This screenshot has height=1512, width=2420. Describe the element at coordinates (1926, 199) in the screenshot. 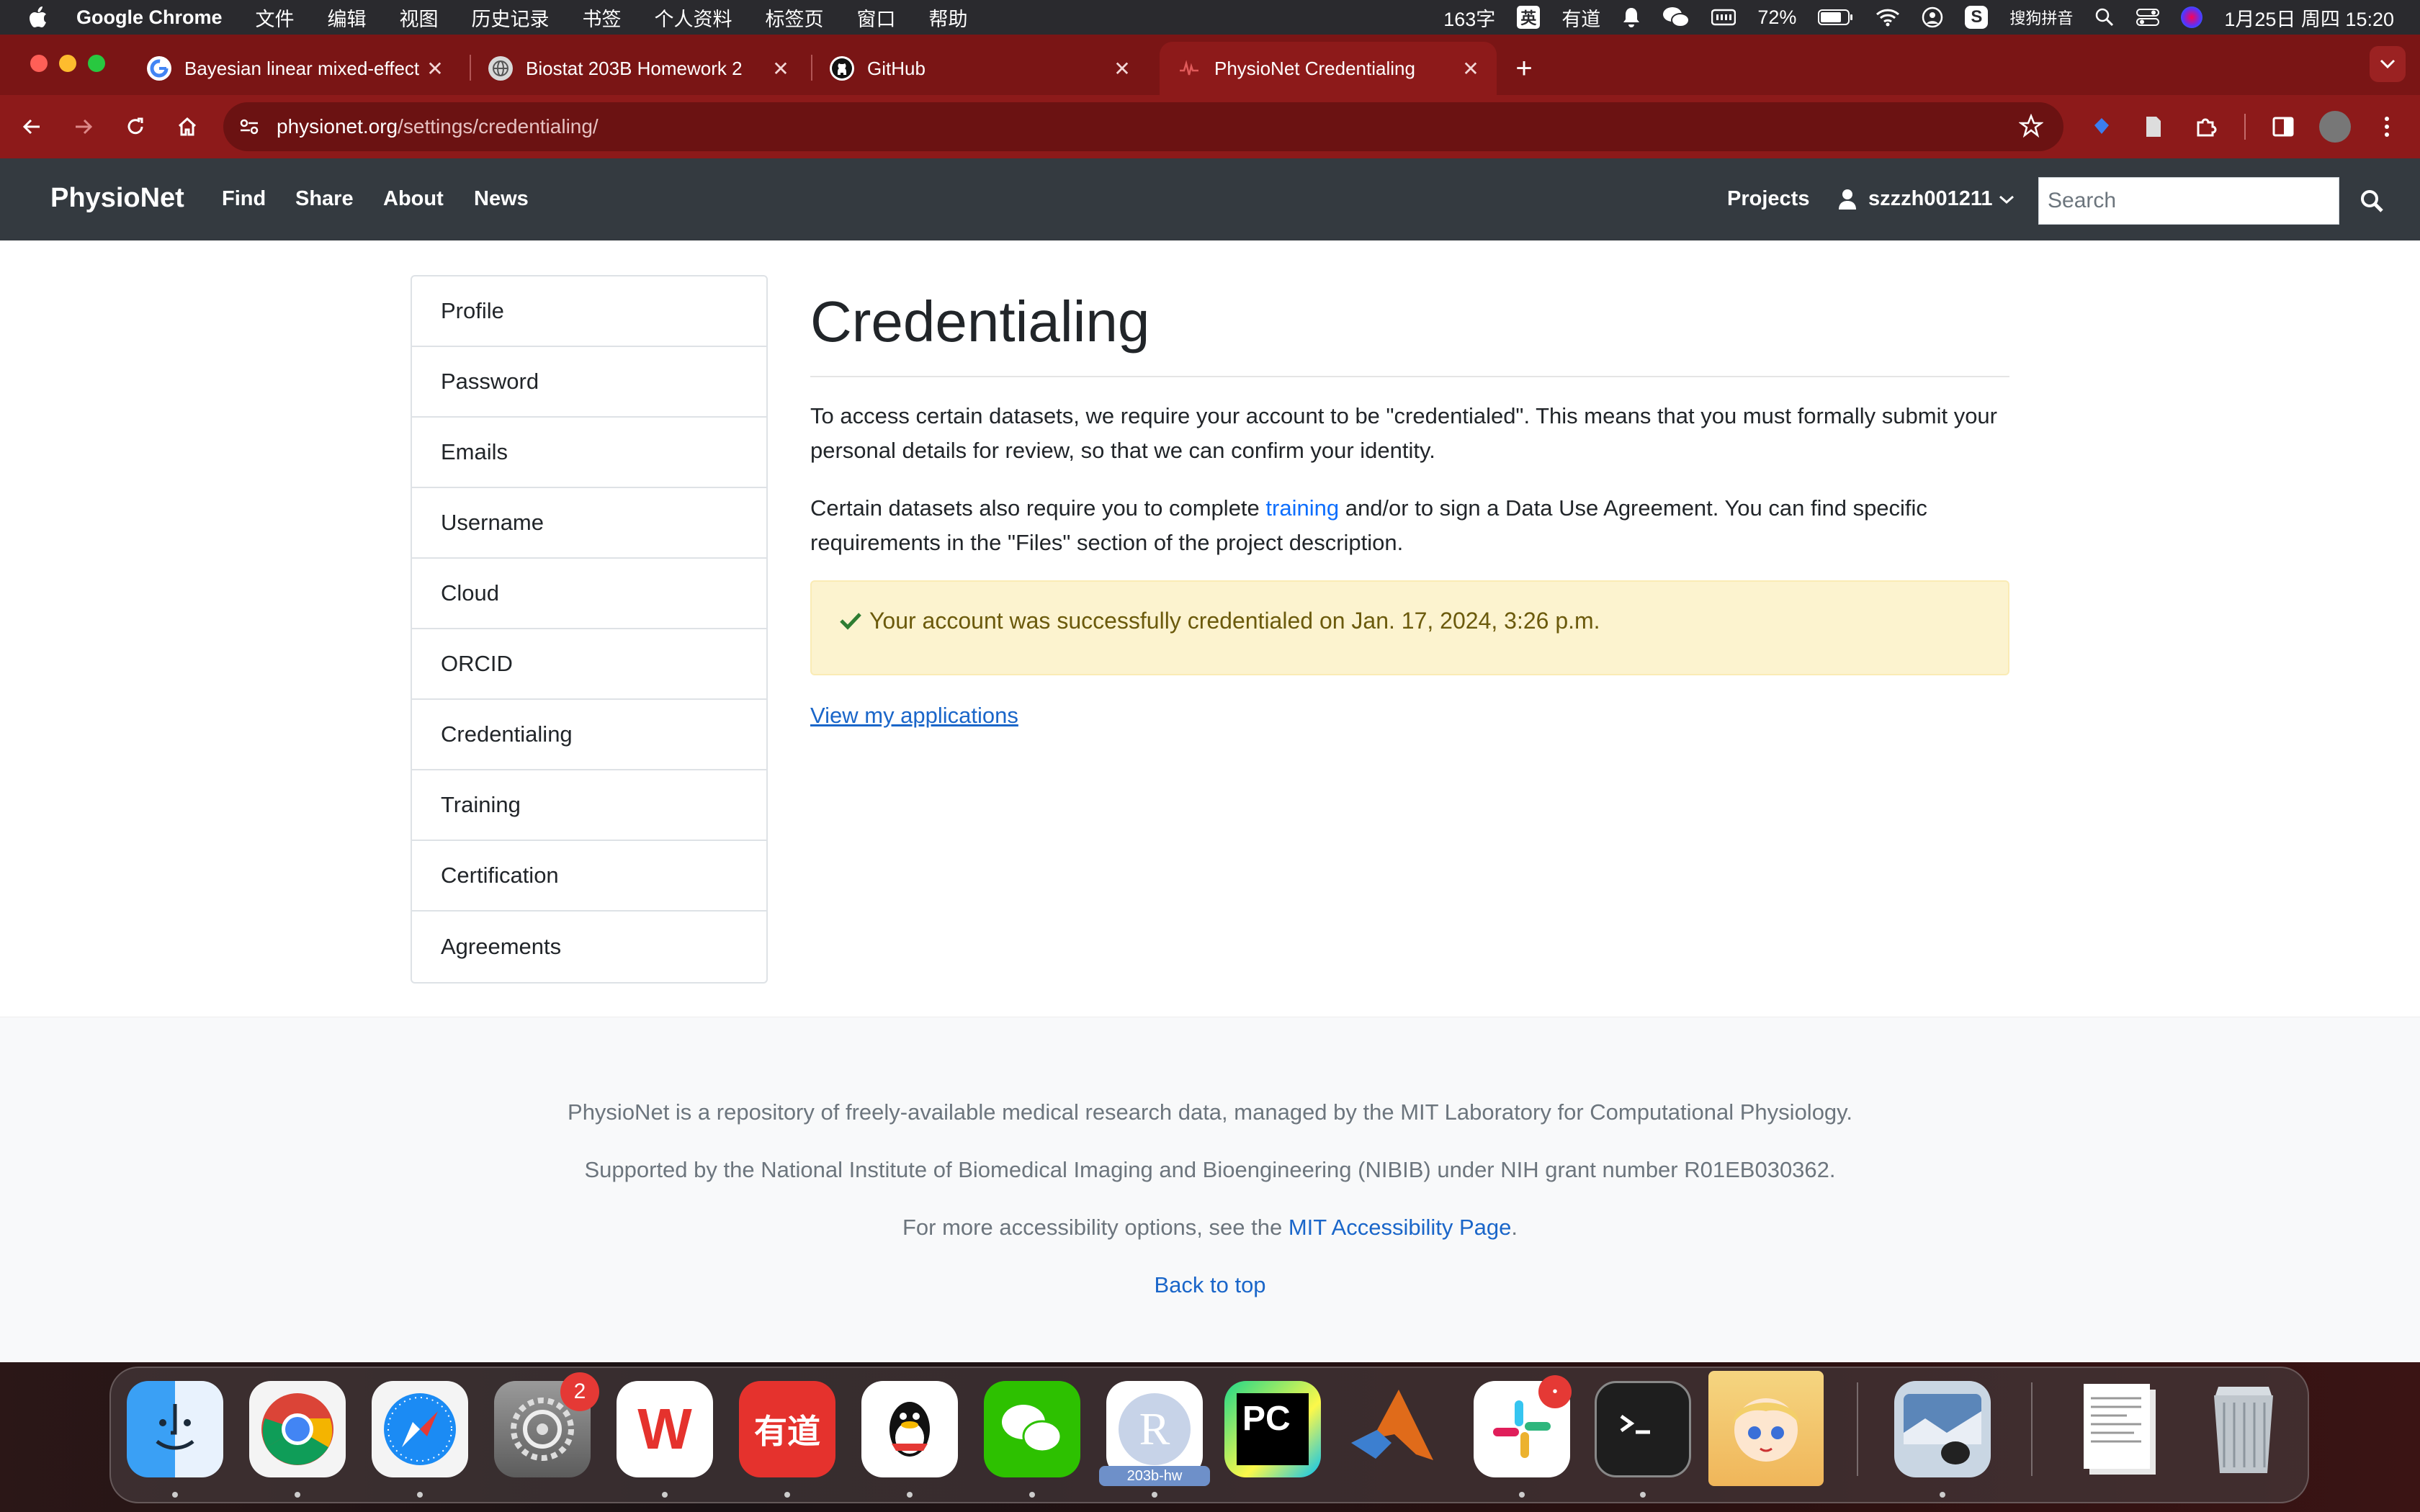

I see `user-menu: szzzh001211` at that location.